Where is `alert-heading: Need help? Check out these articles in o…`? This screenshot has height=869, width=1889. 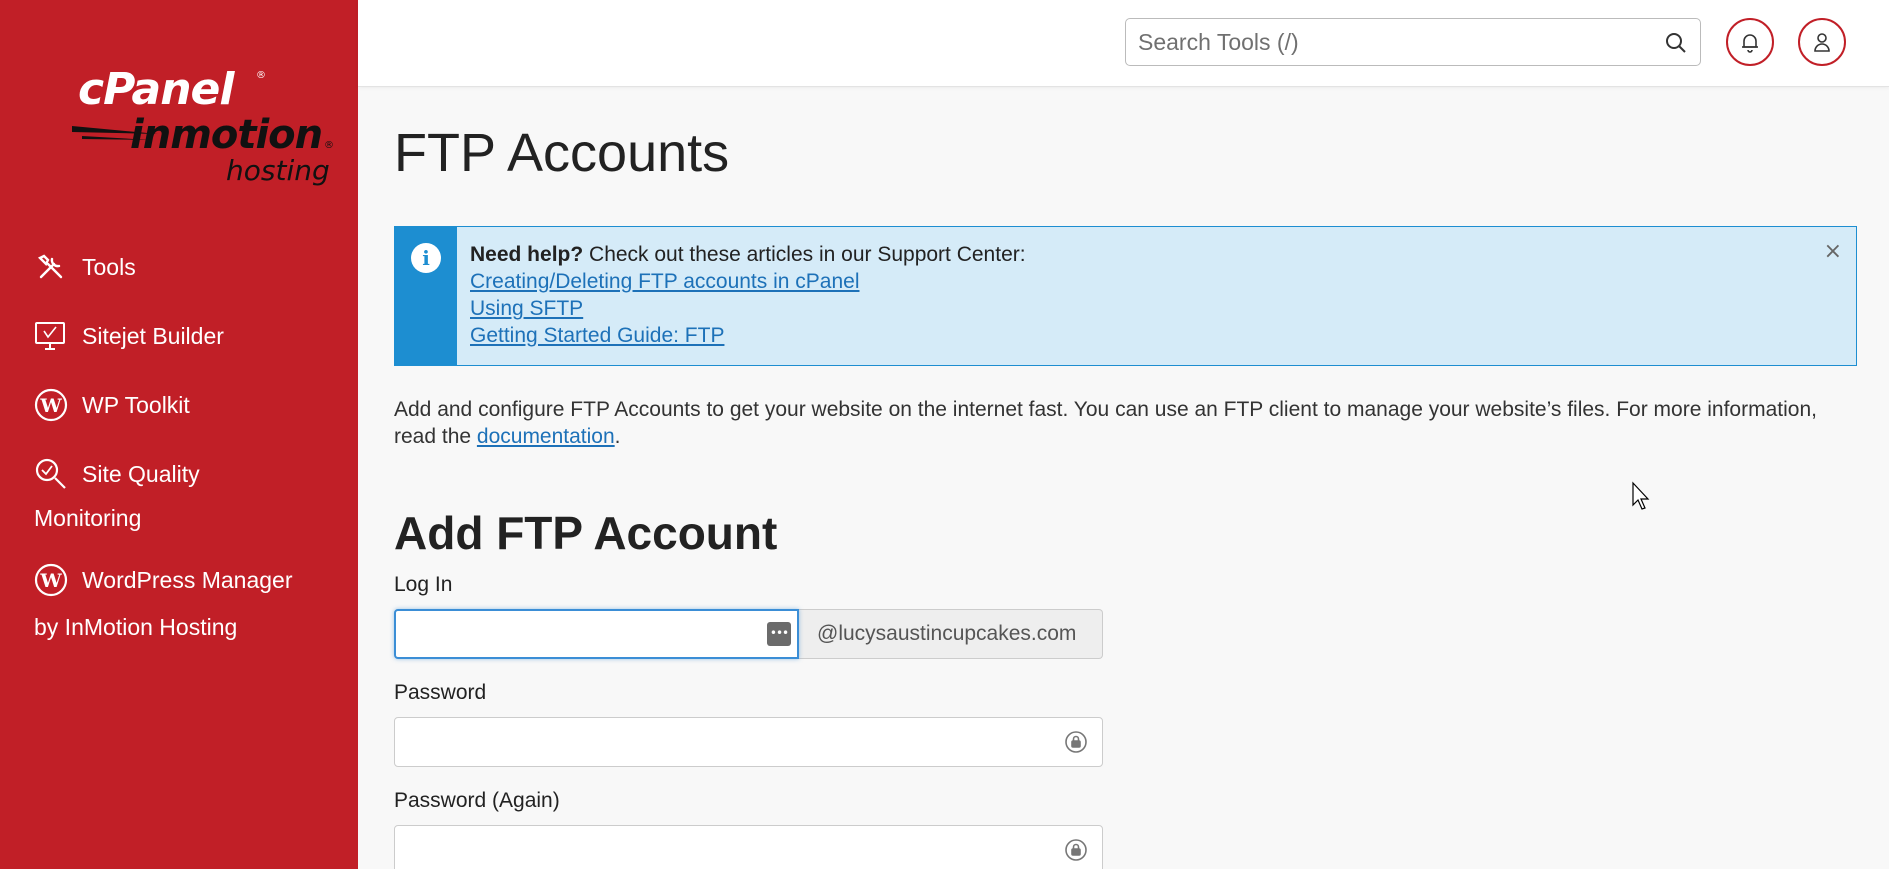 alert-heading: Need help? Check out these articles in o… is located at coordinates (748, 254).